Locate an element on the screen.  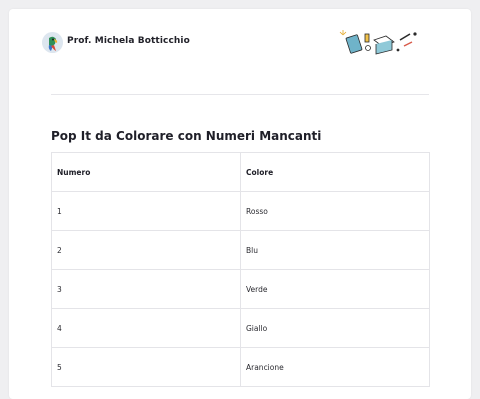
page-title: Pop It da Colorare con Numeri Mancanti is located at coordinates (186, 136).